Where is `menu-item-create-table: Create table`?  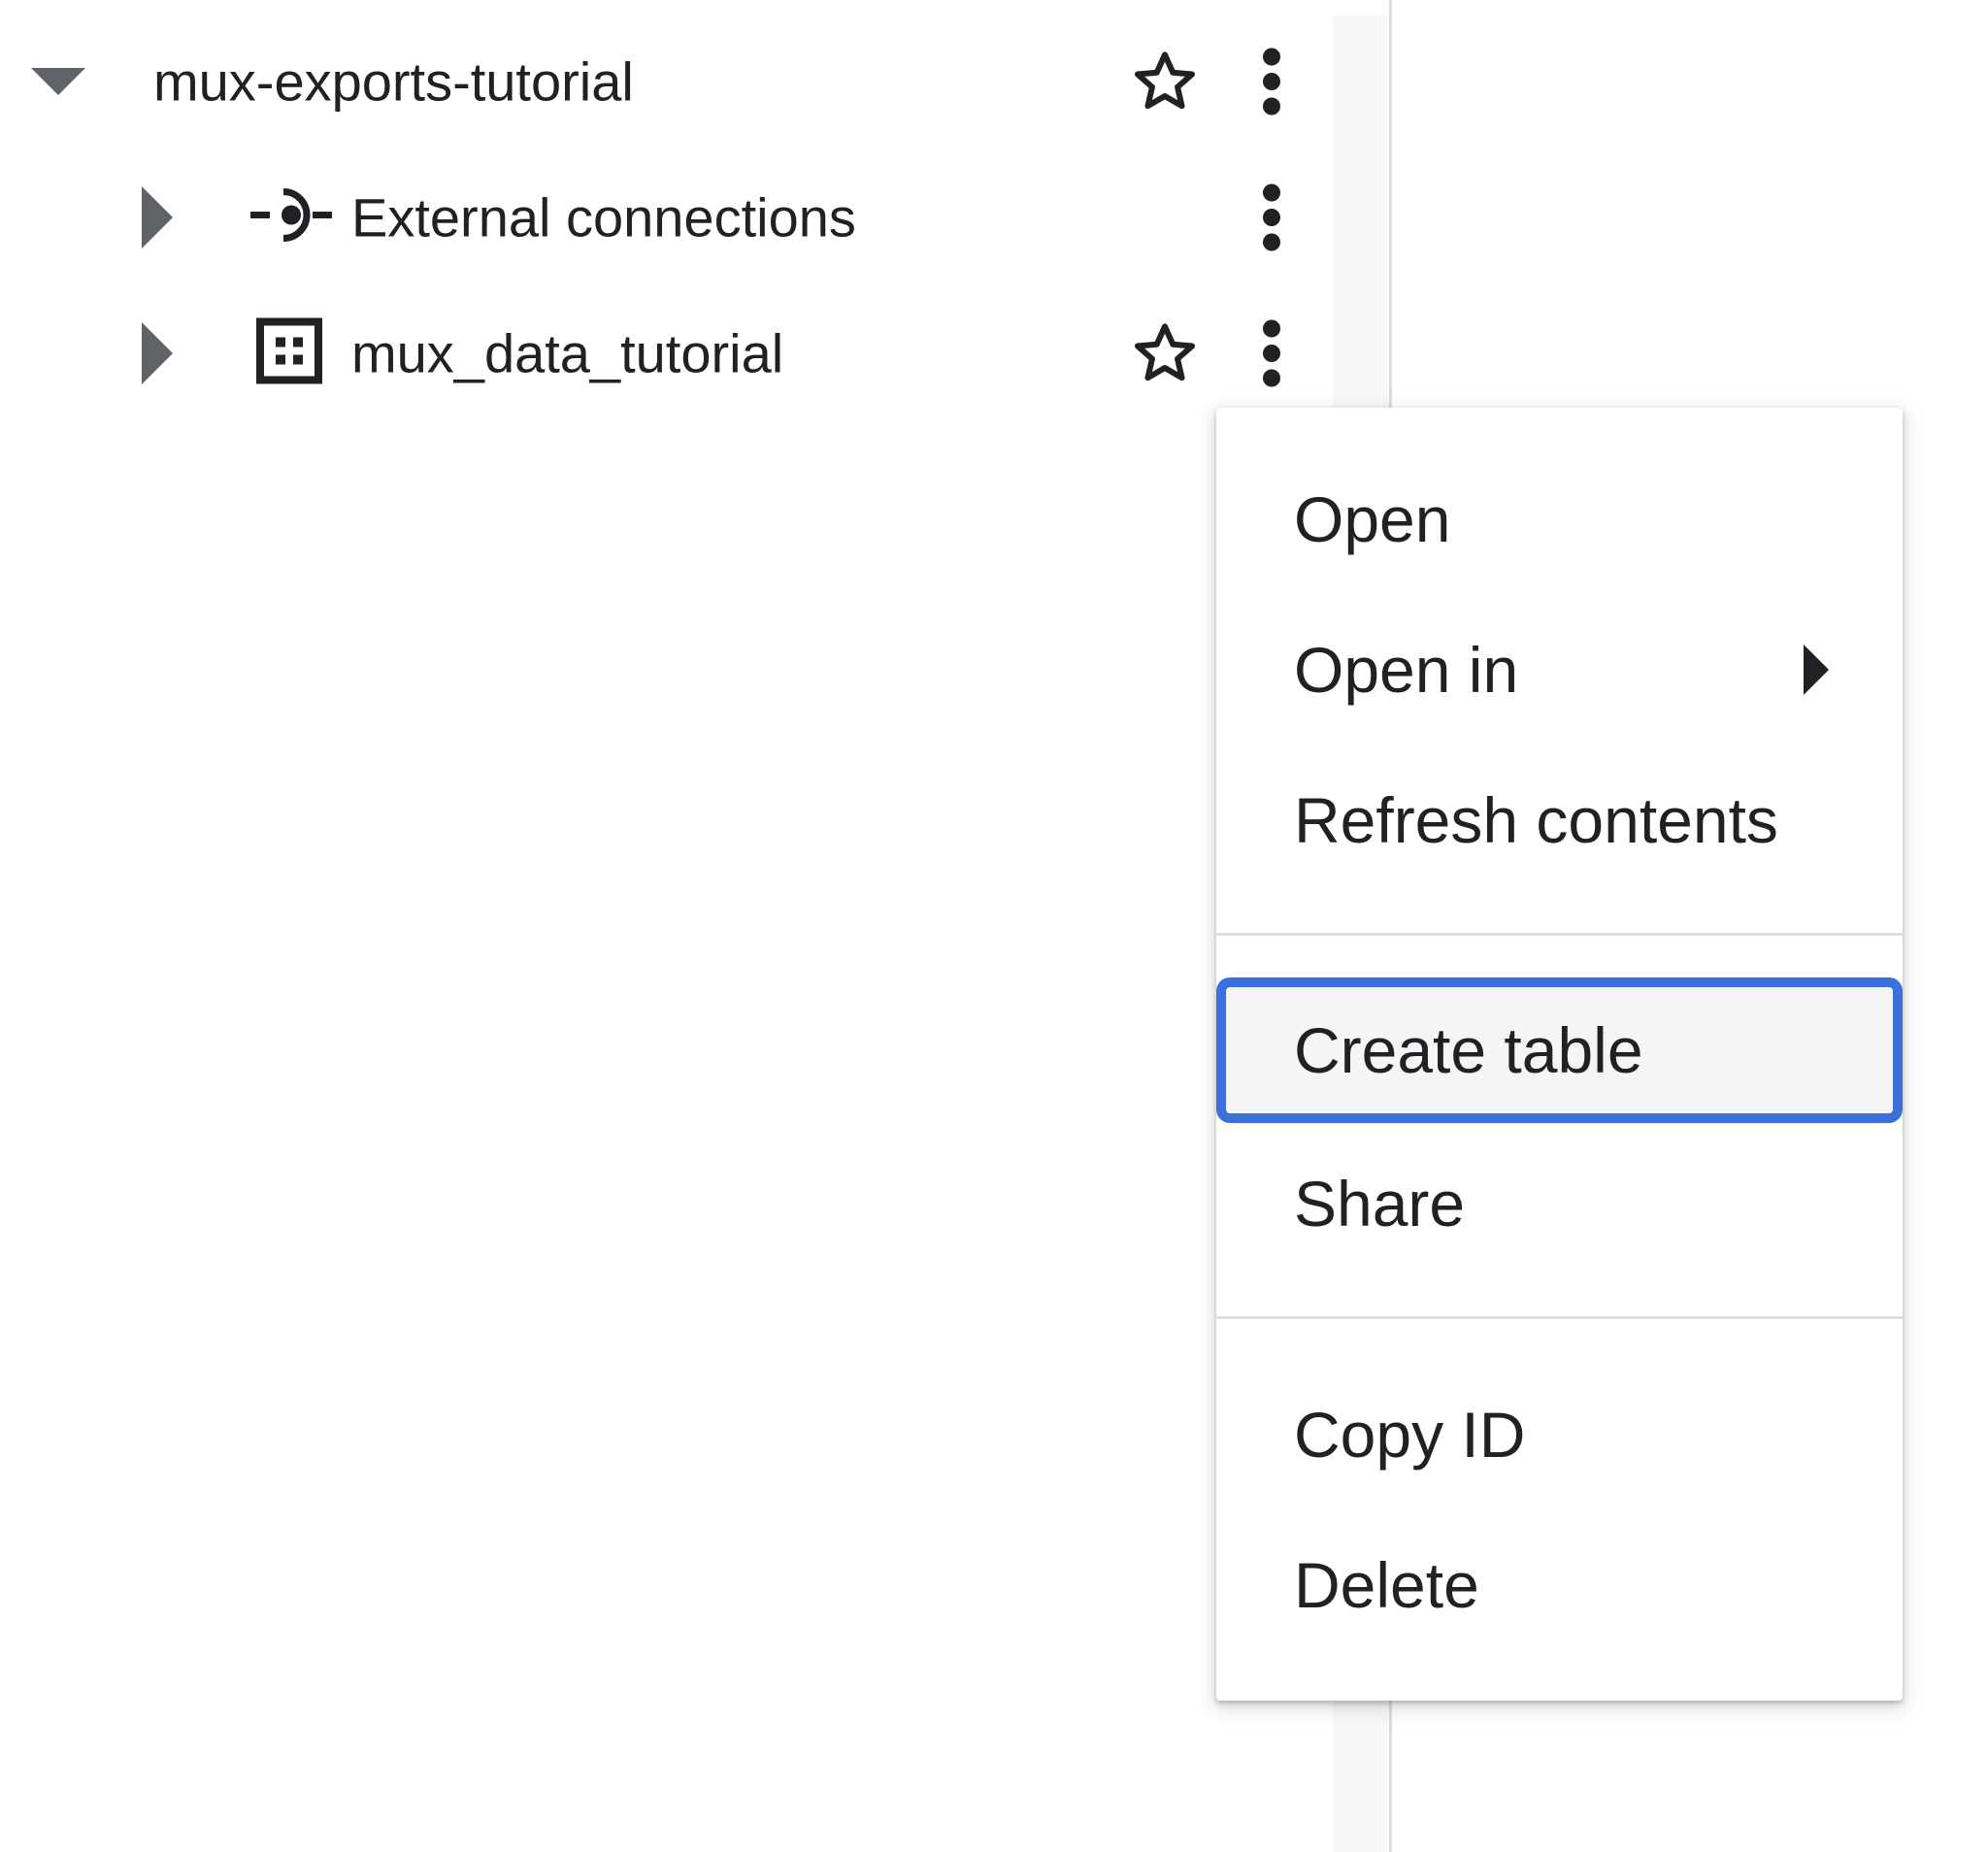 menu-item-create-table: Create table is located at coordinates (1560, 1050).